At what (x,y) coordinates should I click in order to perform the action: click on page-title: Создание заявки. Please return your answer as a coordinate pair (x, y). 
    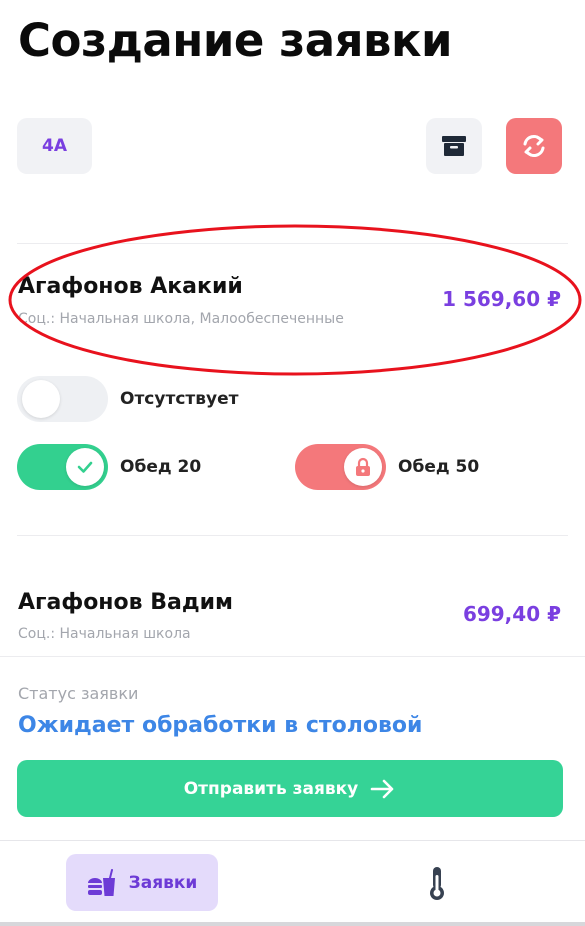
    Looking at the image, I should click on (235, 40).